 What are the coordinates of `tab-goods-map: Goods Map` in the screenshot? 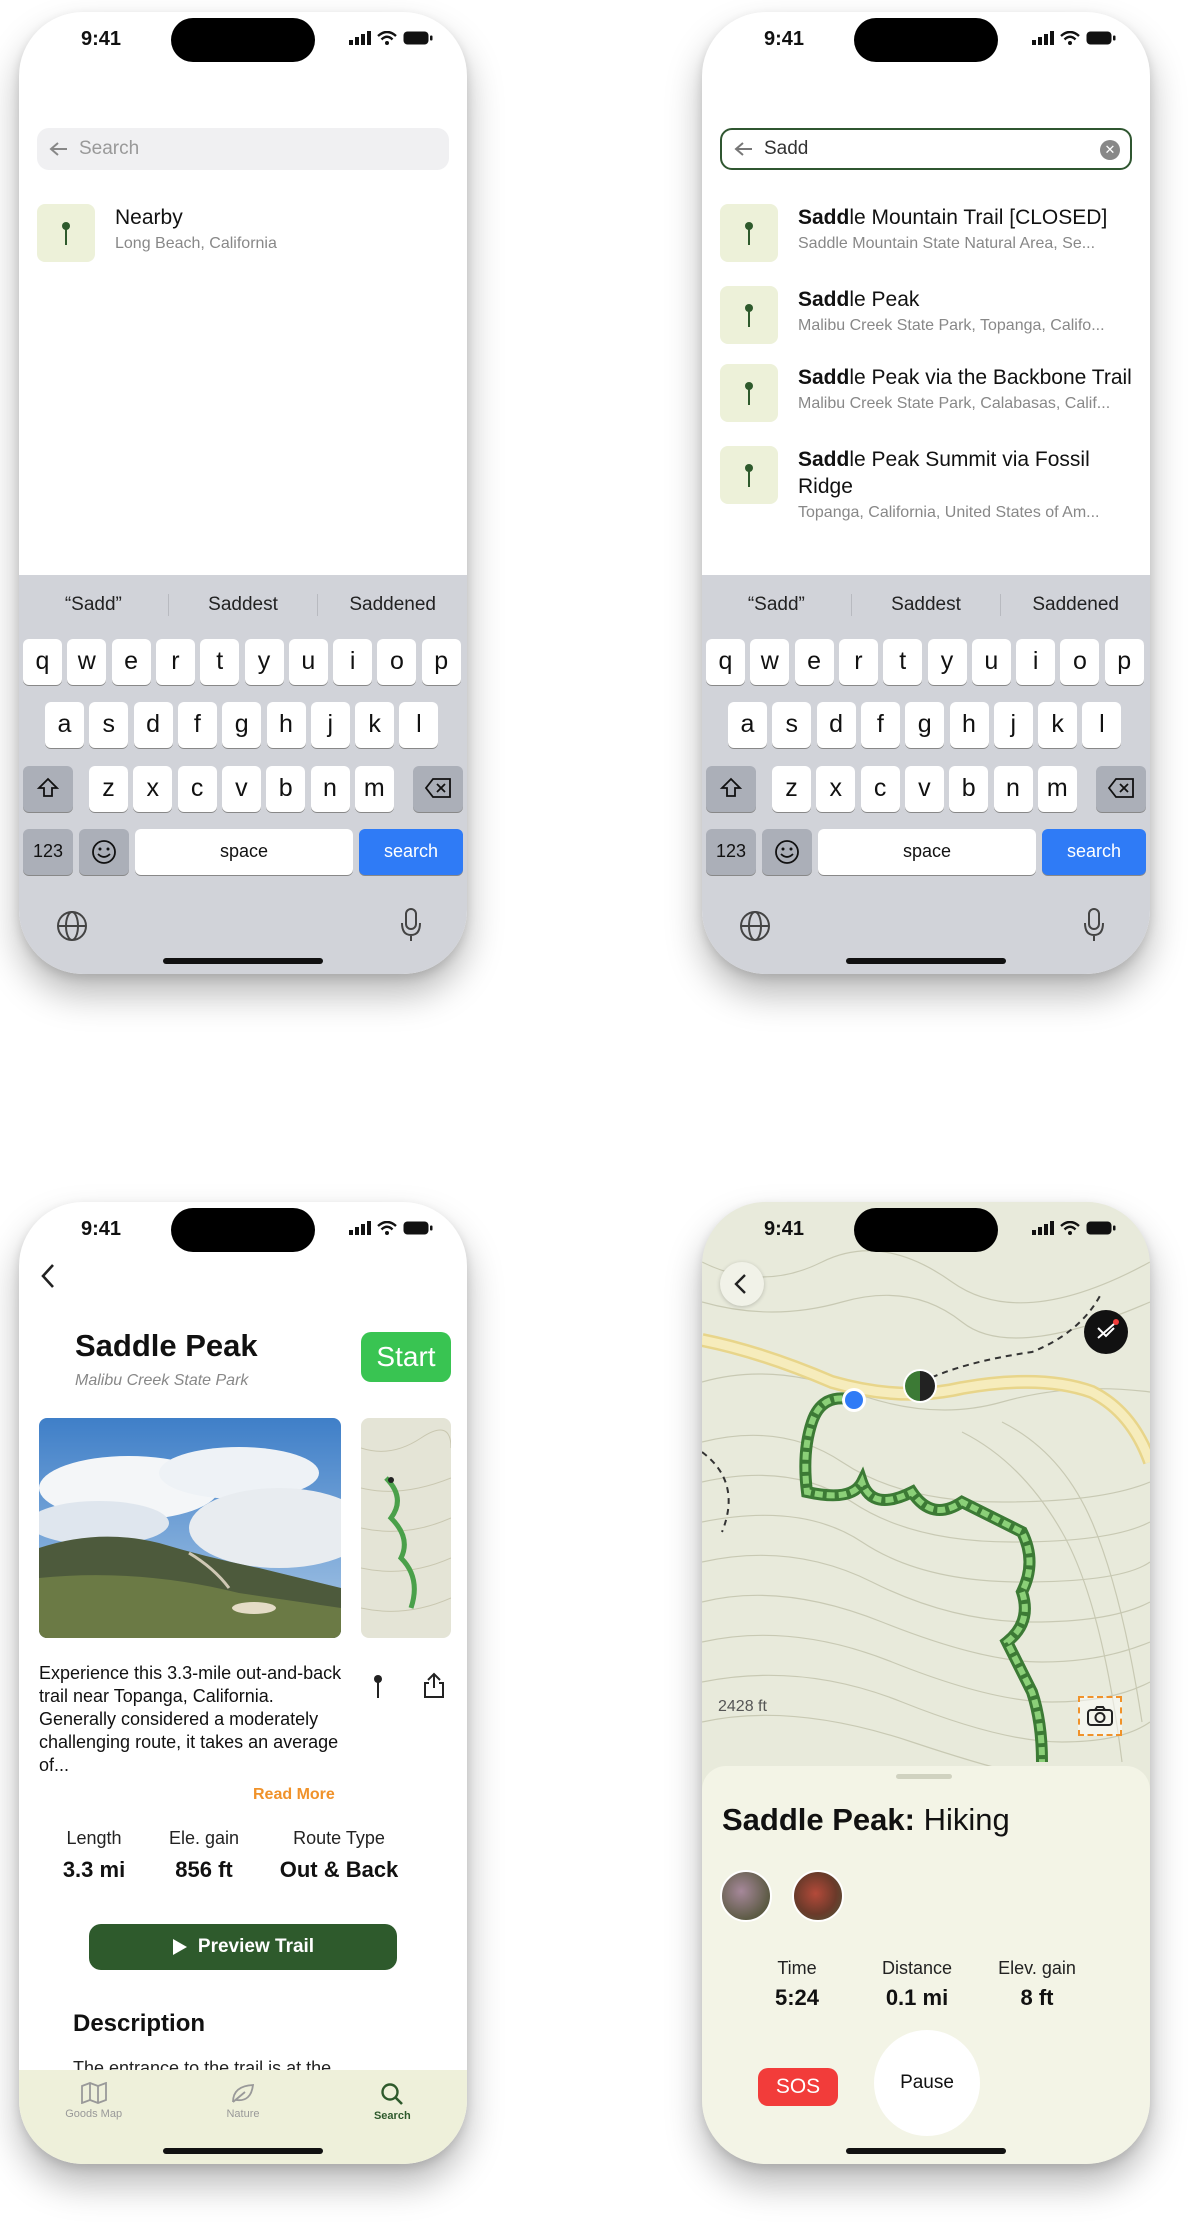 It's located at (93, 2117).